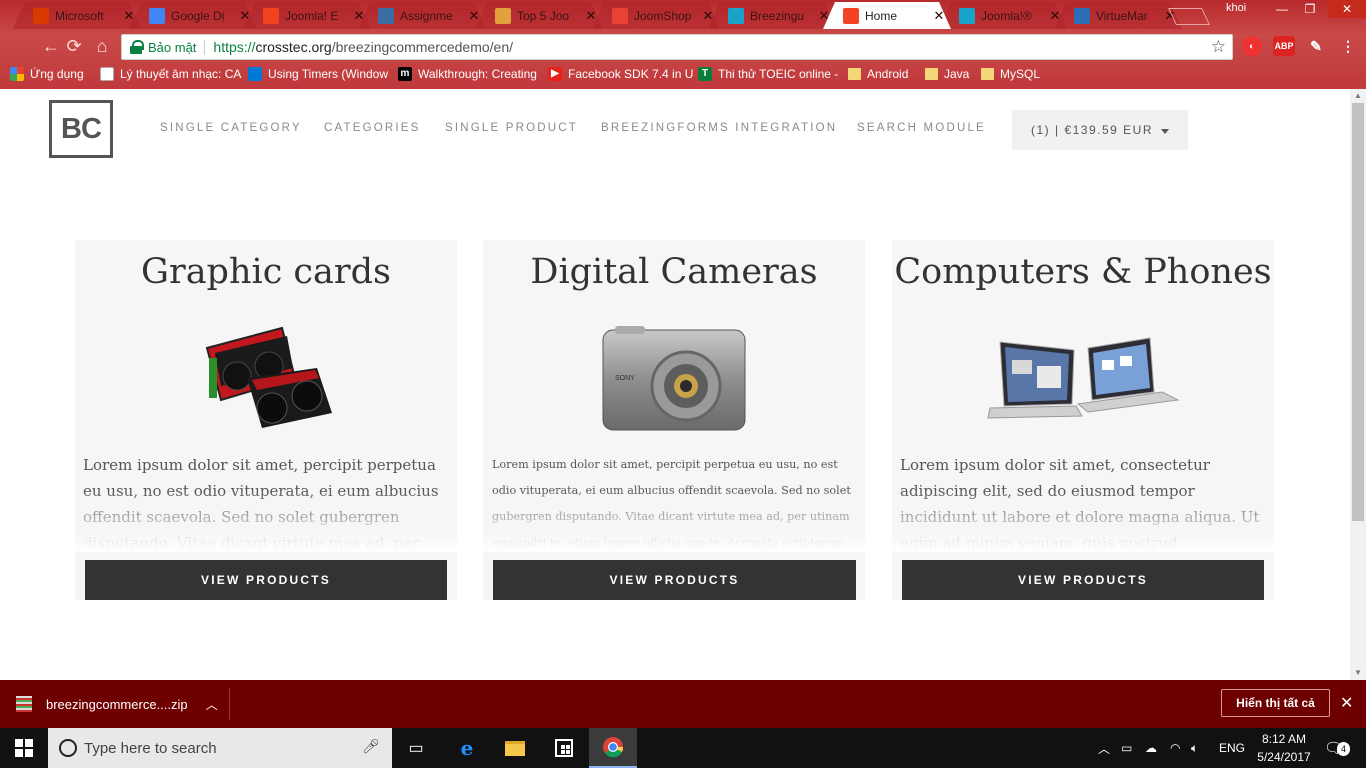  Describe the element at coordinates (137, 47) in the screenshot. I see `lock-icon` at that location.